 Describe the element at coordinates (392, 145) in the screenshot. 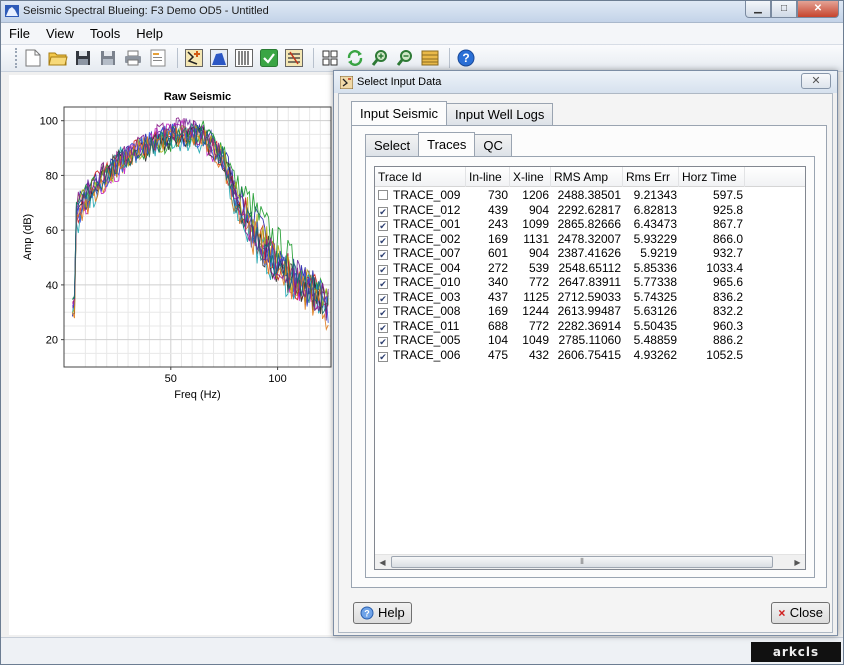

I see `tab-select: Select` at that location.